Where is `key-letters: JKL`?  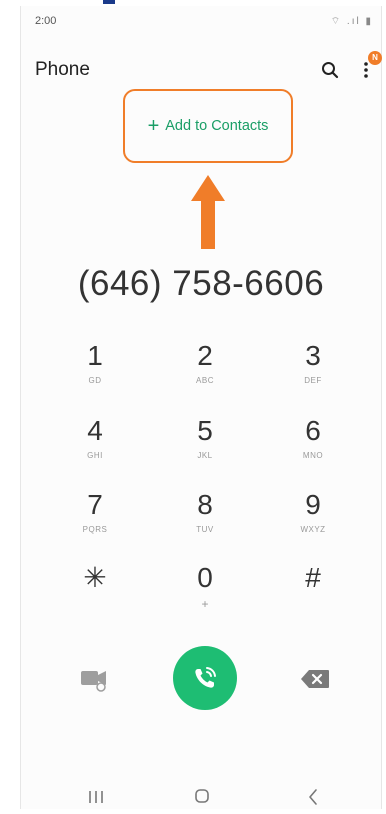 key-letters: JKL is located at coordinates (205, 455).